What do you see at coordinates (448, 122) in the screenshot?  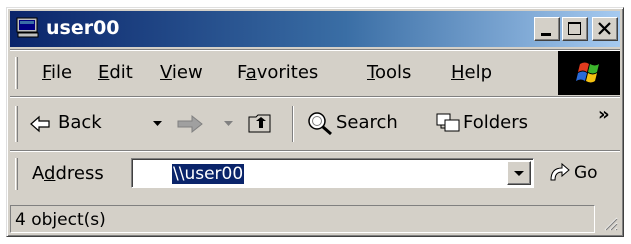 I see `folders-icon` at bounding box center [448, 122].